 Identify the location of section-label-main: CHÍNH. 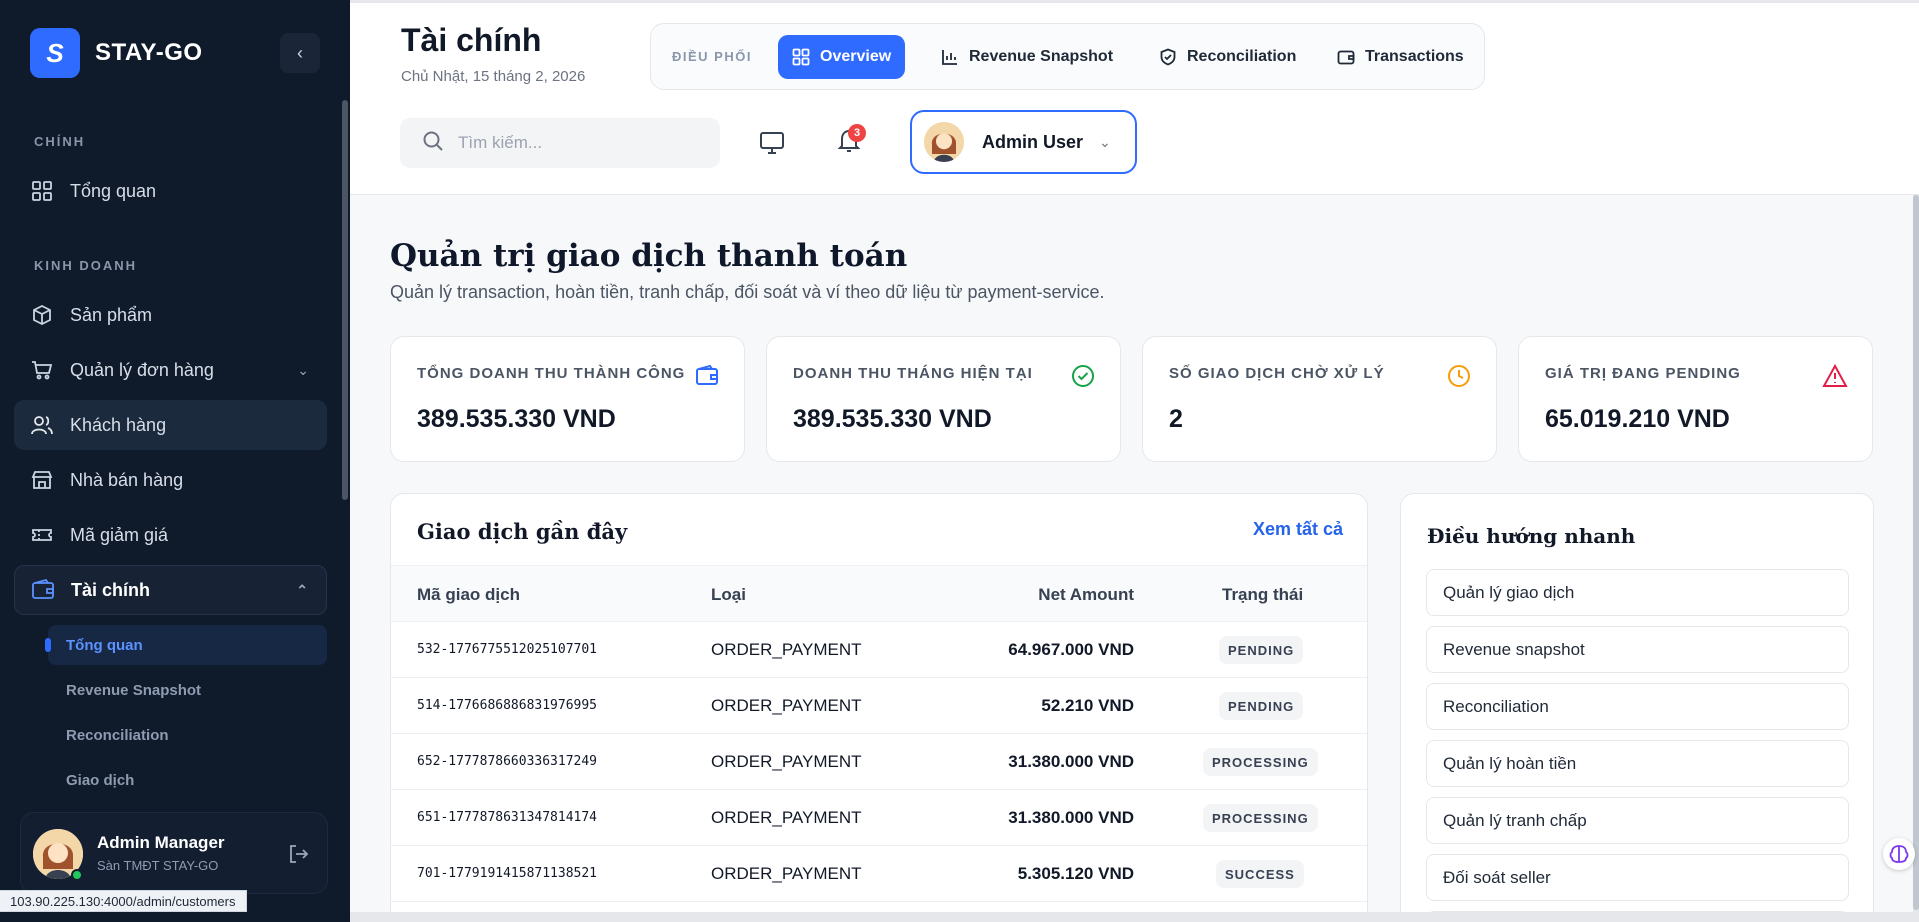
(60, 141).